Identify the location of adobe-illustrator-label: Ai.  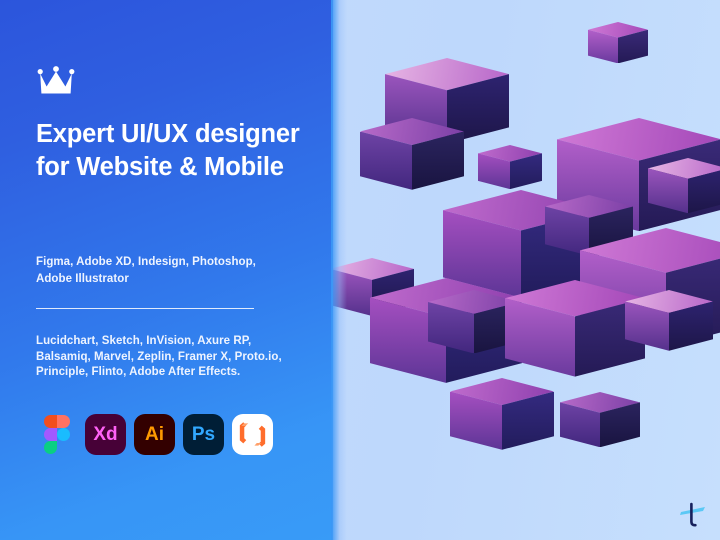
(154, 434).